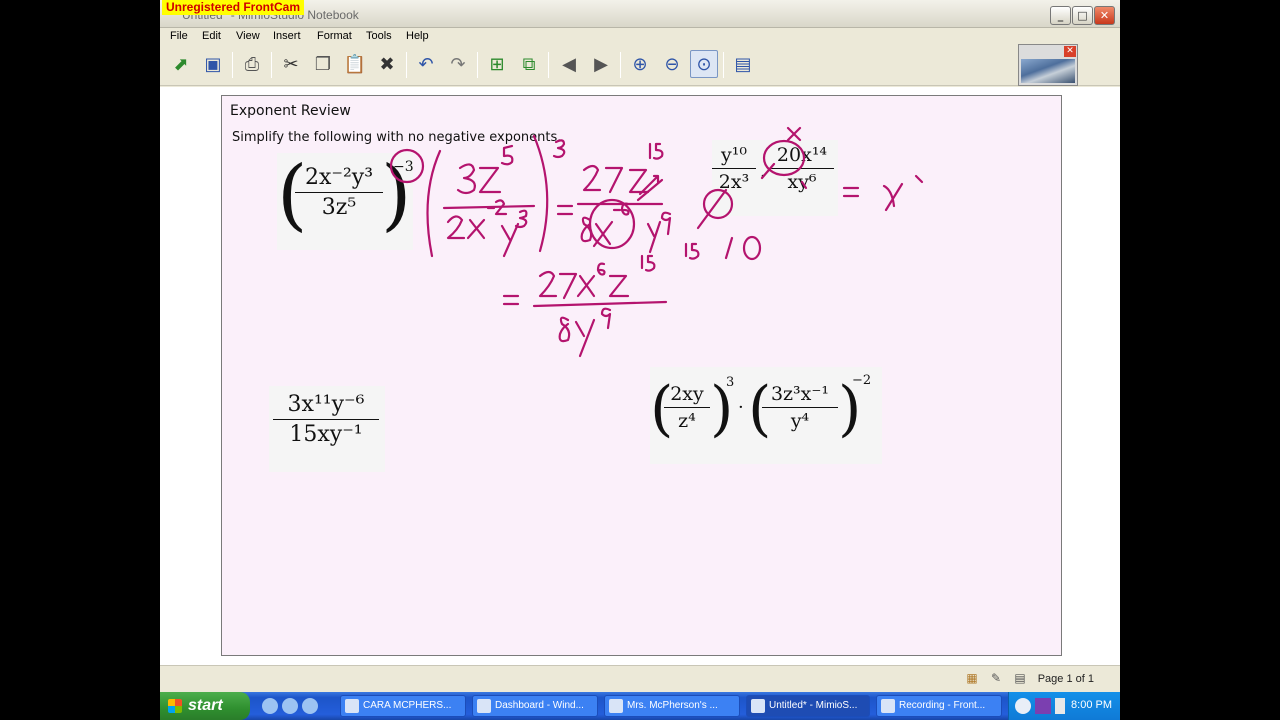 This screenshot has height=720, width=1280. I want to click on duplicate-page-icon: ⧉, so click(529, 64).